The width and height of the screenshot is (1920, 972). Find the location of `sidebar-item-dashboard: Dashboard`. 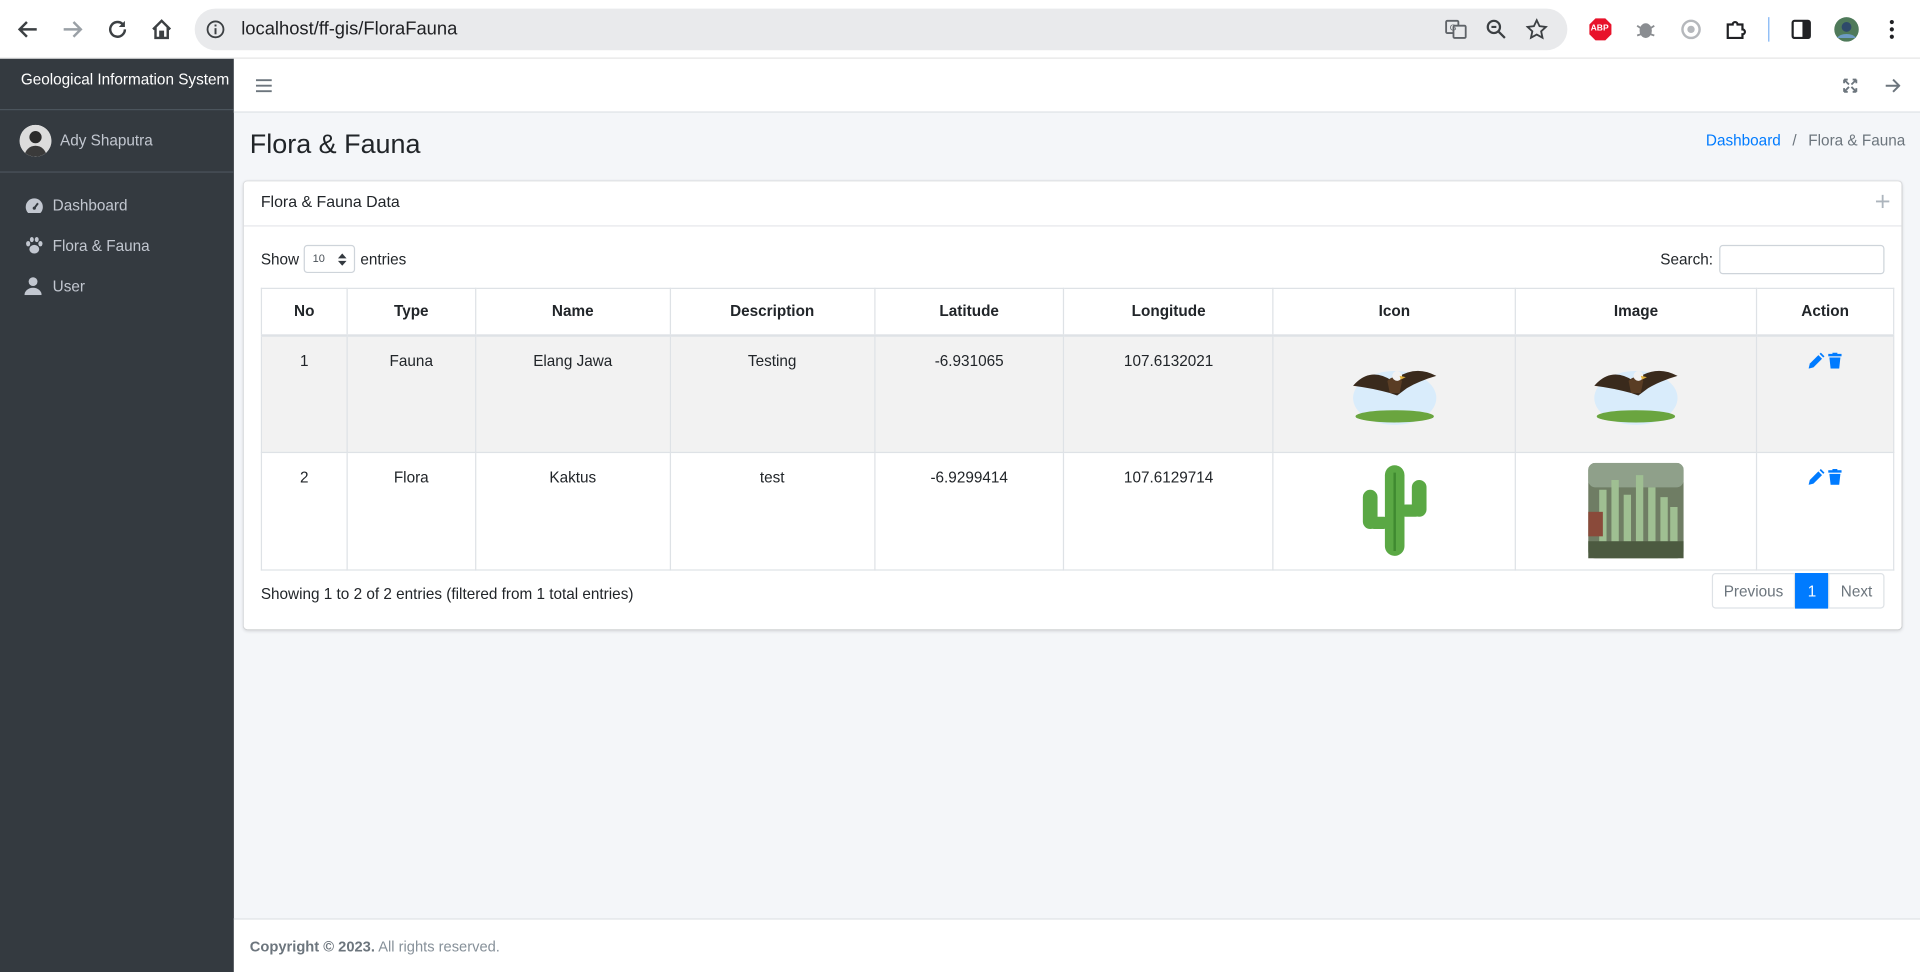

sidebar-item-dashboard: Dashboard is located at coordinates (117, 205).